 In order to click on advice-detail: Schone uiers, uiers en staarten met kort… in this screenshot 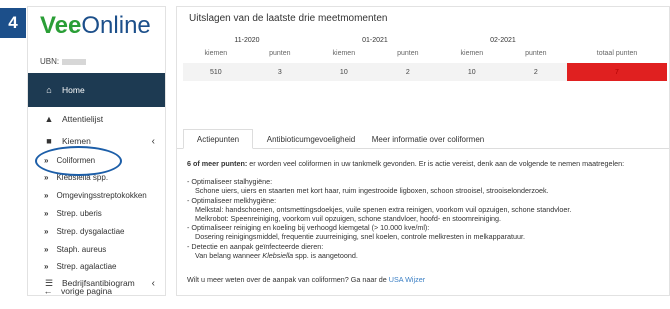, I will do `click(372, 191)`.